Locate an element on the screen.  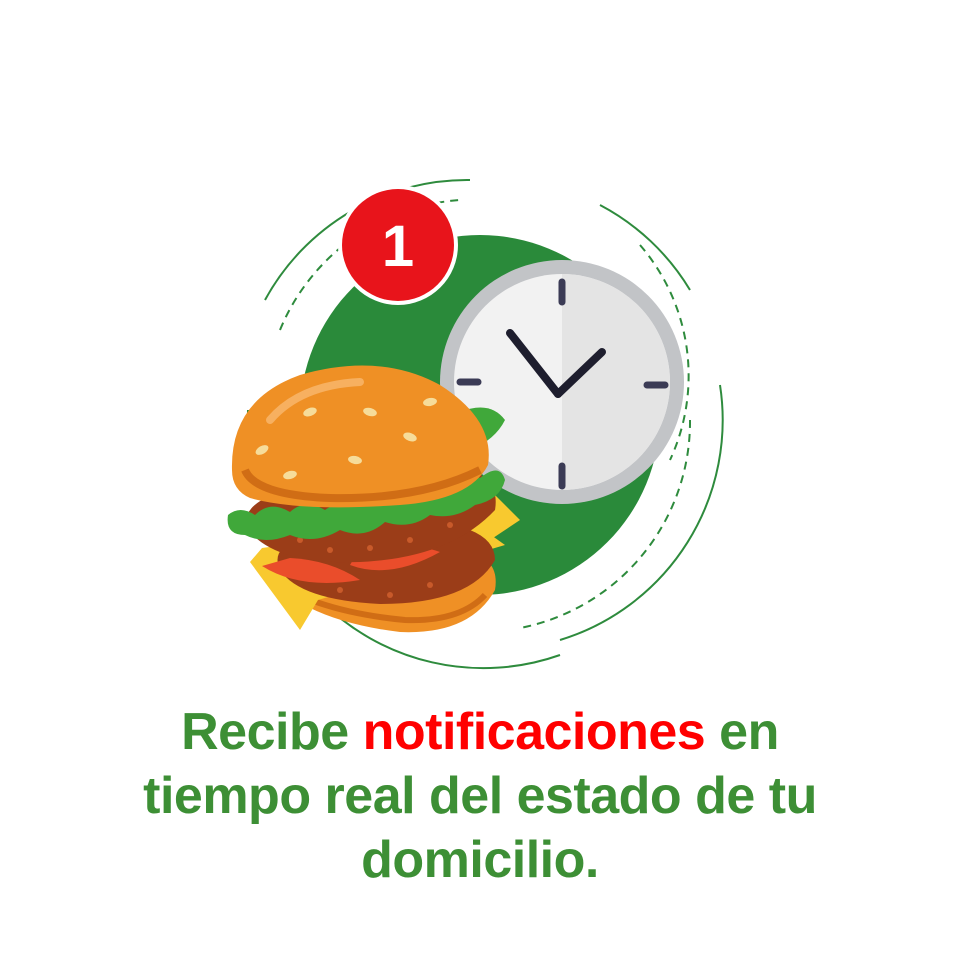
notification-badge: 1 is located at coordinates (398, 245).